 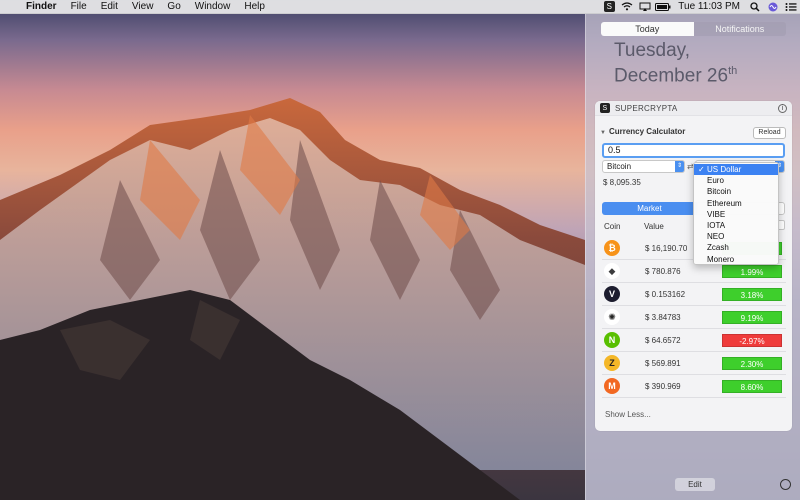 I want to click on supercrypta-logo-icon: S, so click(x=605, y=108).